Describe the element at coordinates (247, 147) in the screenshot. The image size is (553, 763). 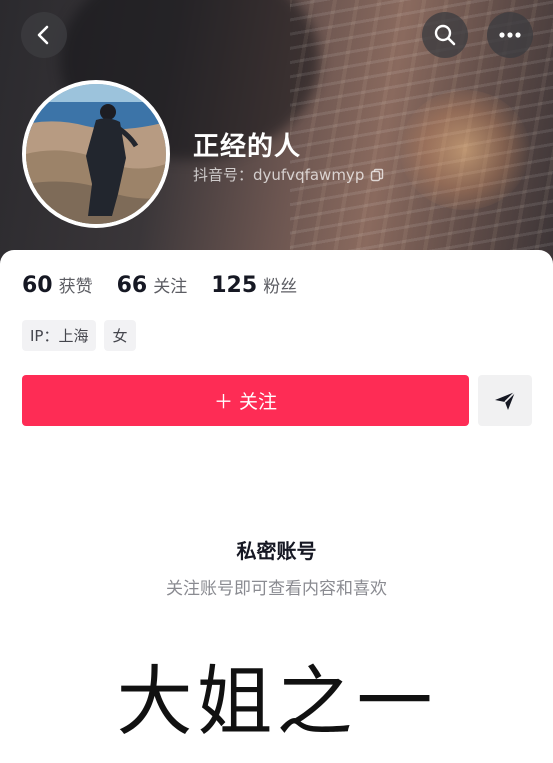
I see `nickname: 正经的人` at that location.